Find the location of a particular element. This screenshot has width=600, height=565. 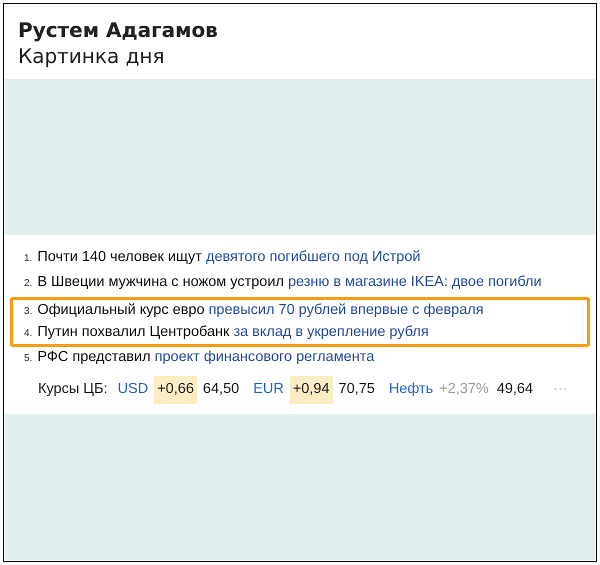

headline: В Швеции мужчина с ножом устроил резню в магазине IKEA: двое погибли is located at coordinates (289, 282).